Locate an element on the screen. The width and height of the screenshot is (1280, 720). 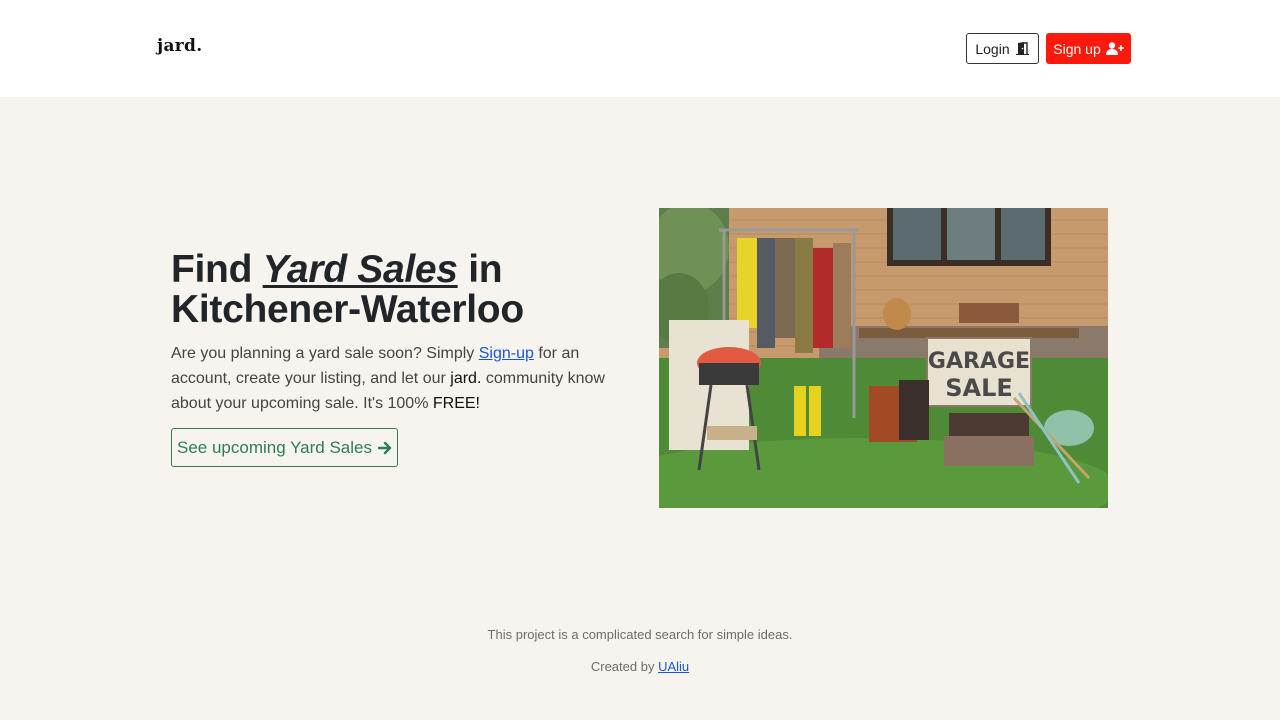
hero-free-label: FREE! is located at coordinates (456, 403).